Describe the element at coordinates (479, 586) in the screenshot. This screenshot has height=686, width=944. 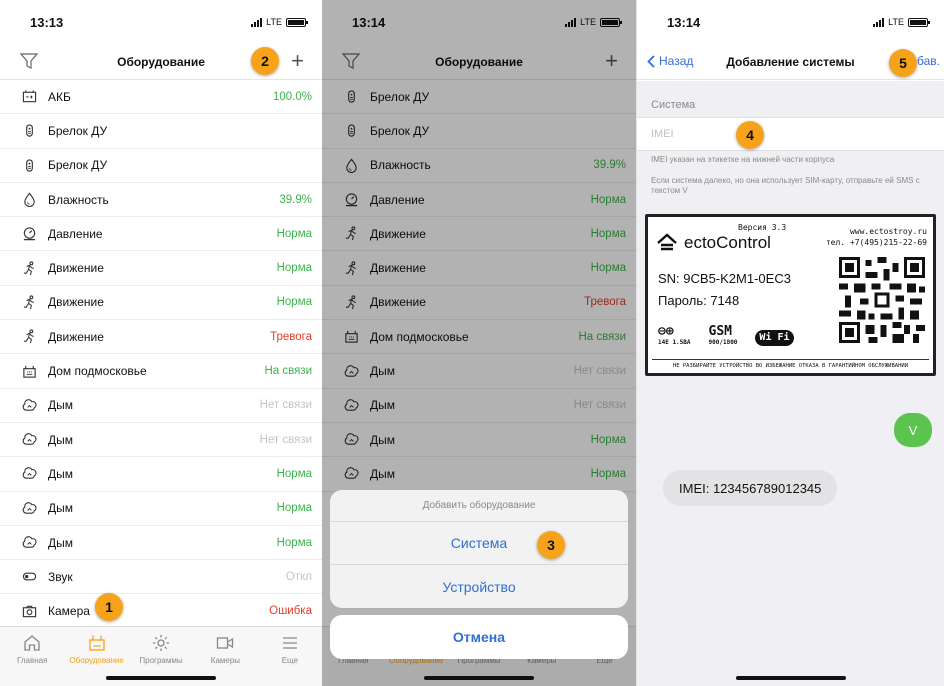
I see `add-device-option: Устройство` at that location.